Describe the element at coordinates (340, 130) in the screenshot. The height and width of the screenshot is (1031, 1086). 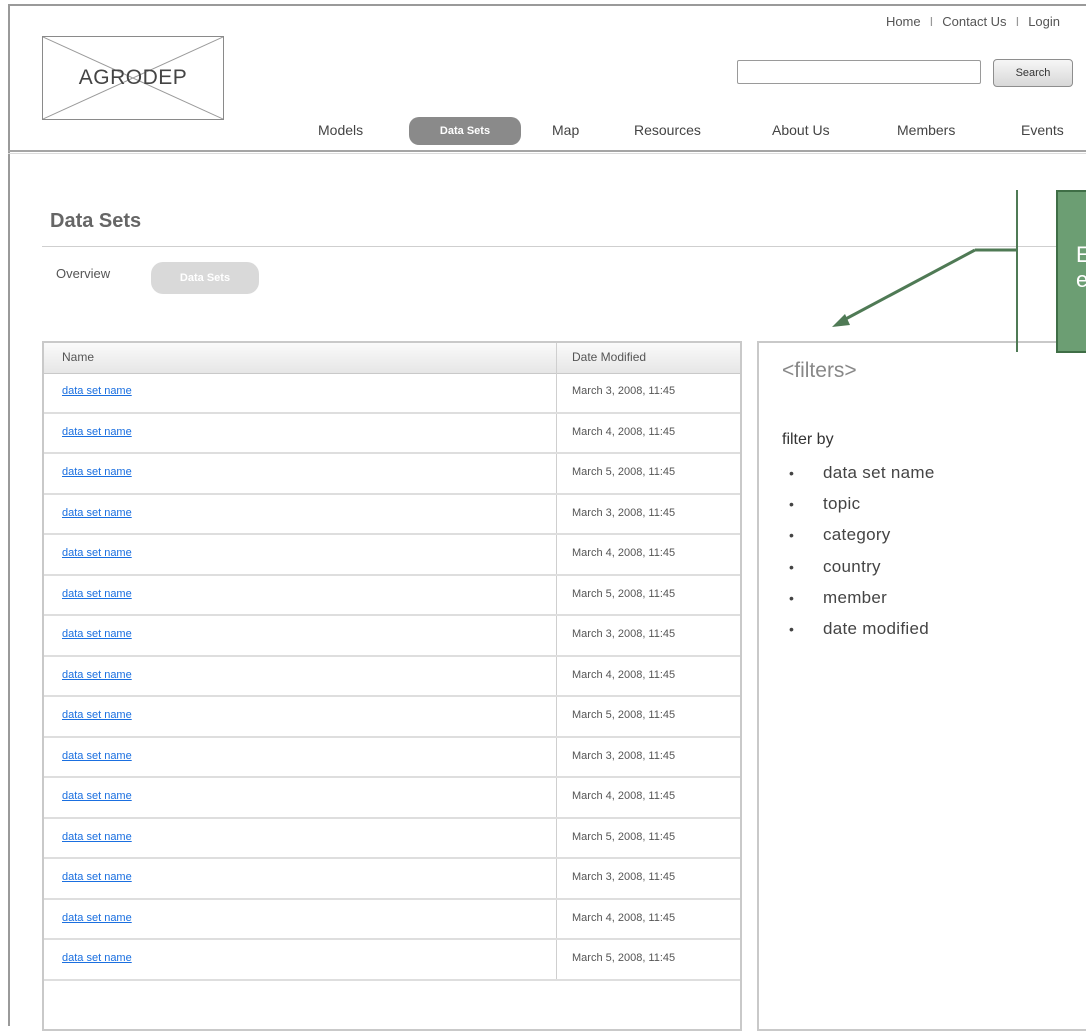
I see `nav-models: Models` at that location.